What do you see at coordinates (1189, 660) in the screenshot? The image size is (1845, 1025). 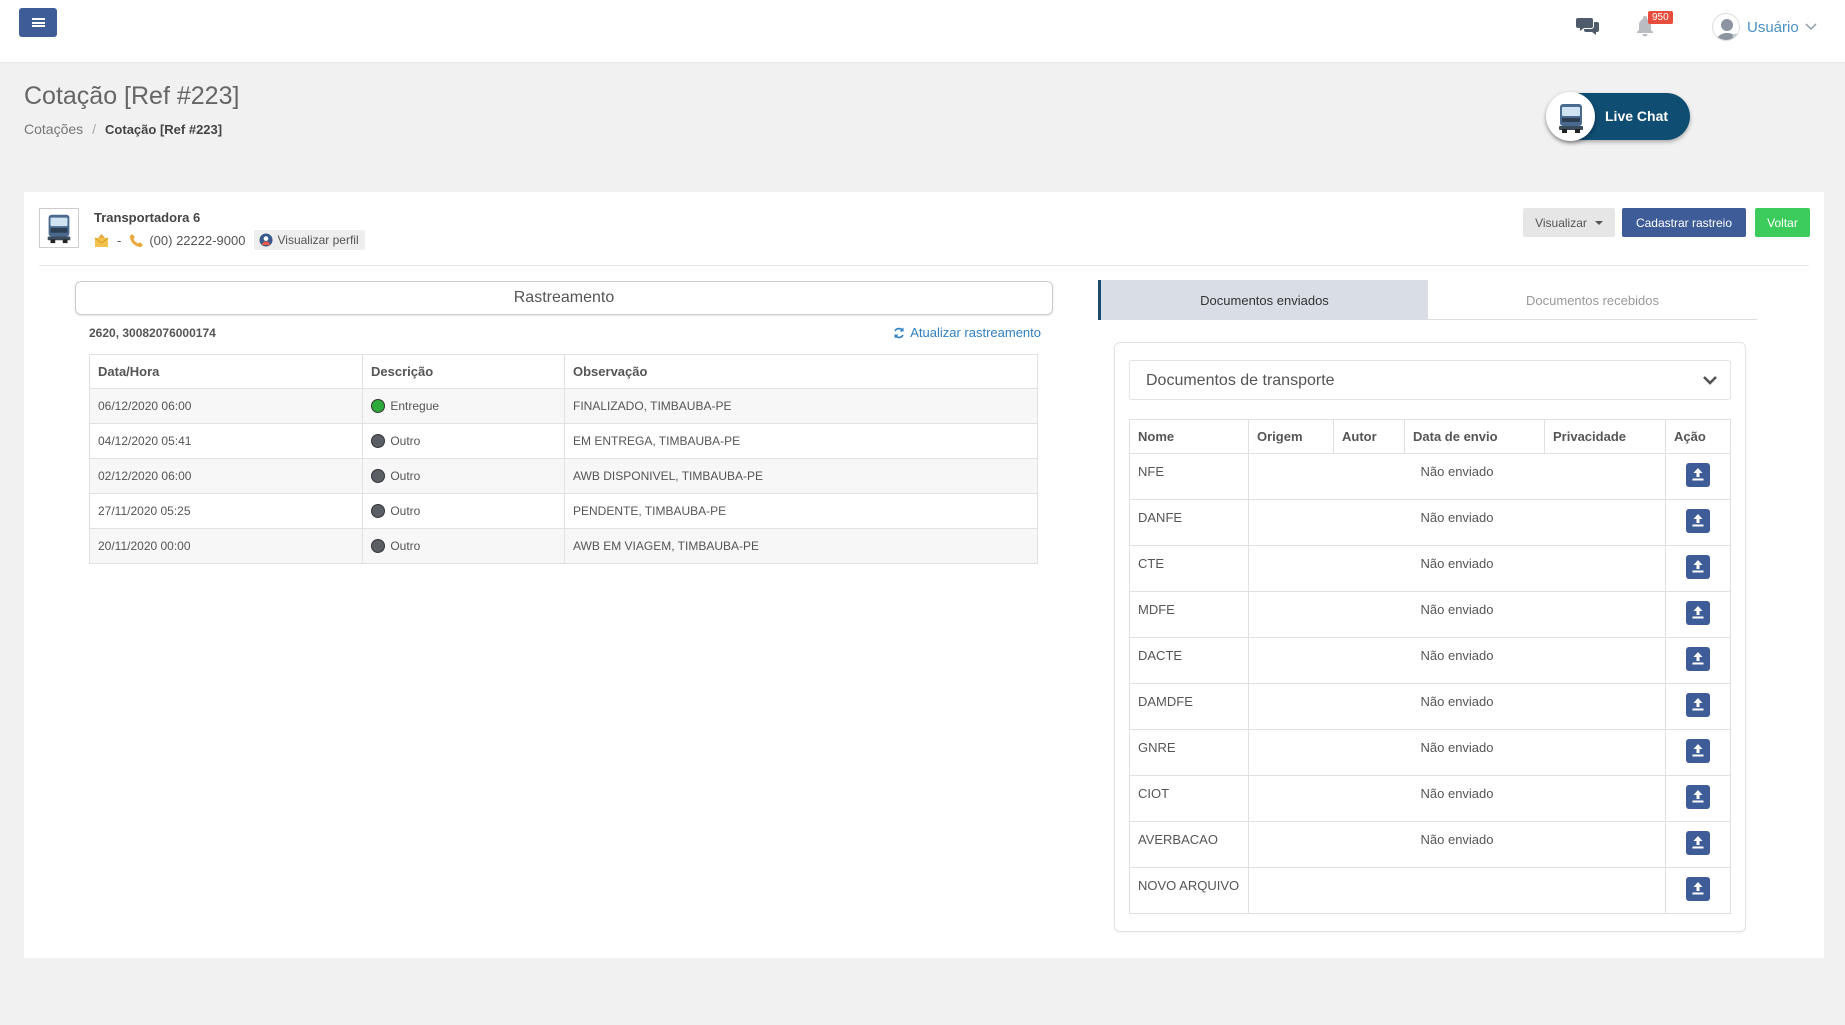 I see `document-name: DACTE` at bounding box center [1189, 660].